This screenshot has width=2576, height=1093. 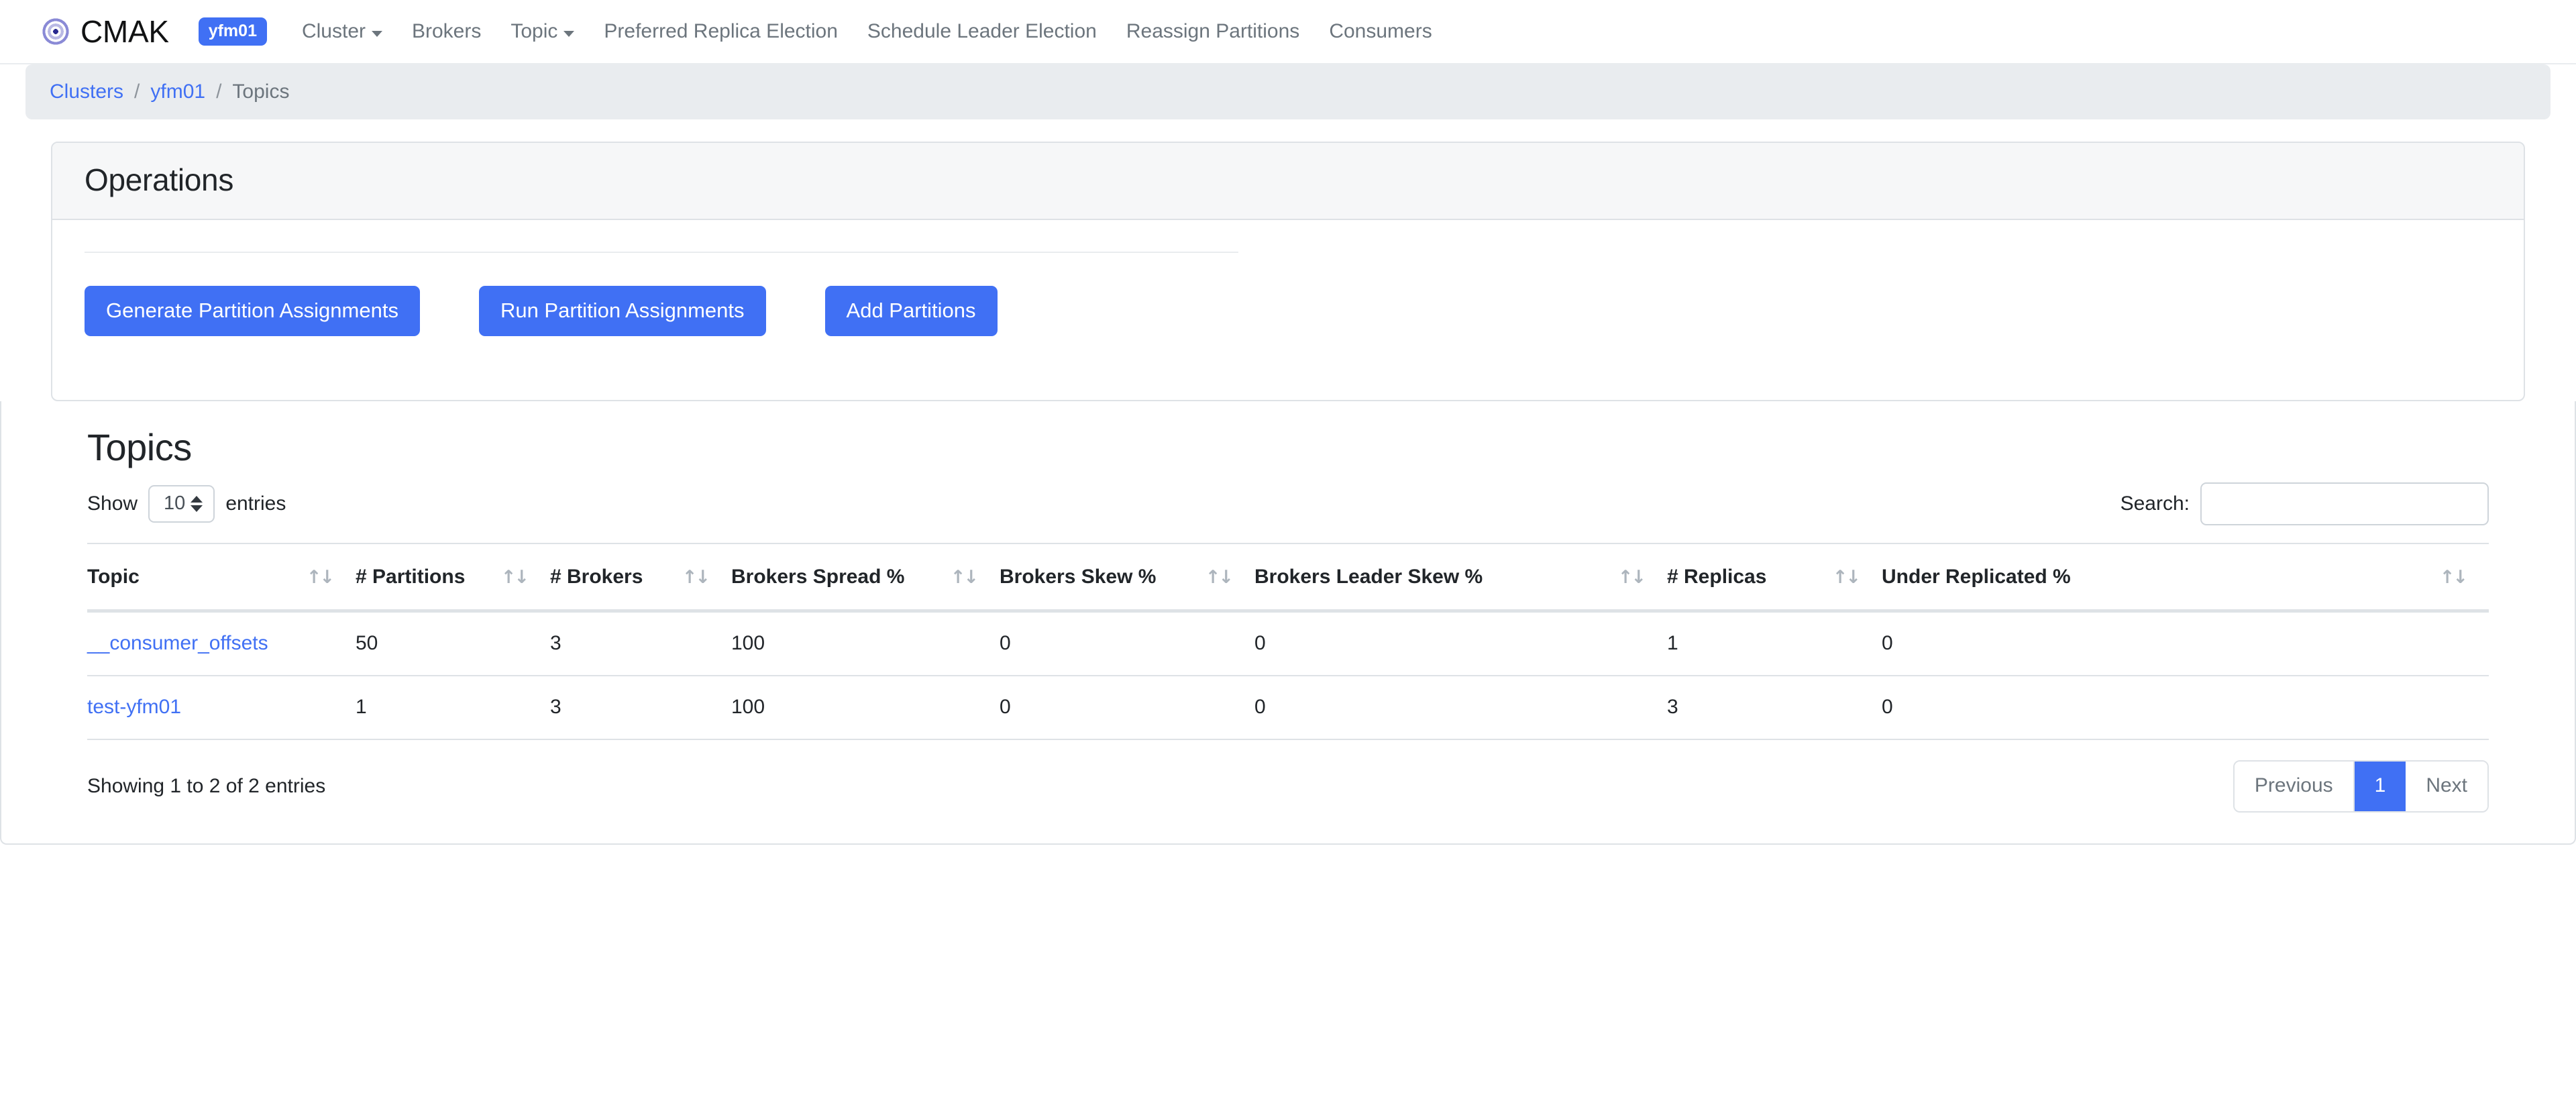 I want to click on cell-replicas: 3, so click(x=1774, y=708).